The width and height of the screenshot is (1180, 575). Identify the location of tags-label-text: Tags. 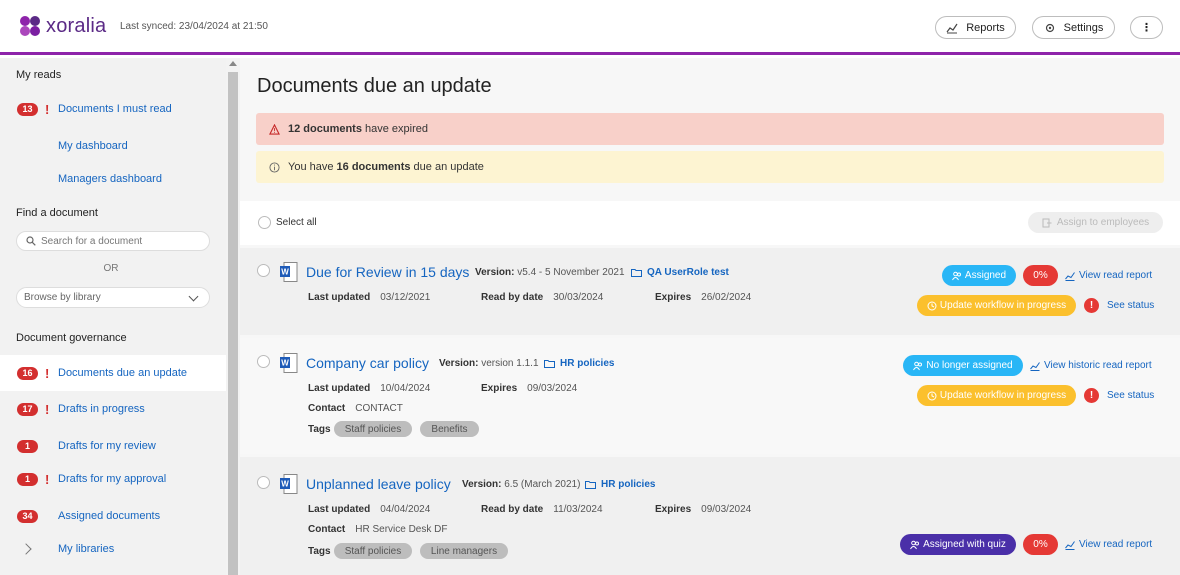
(319, 429).